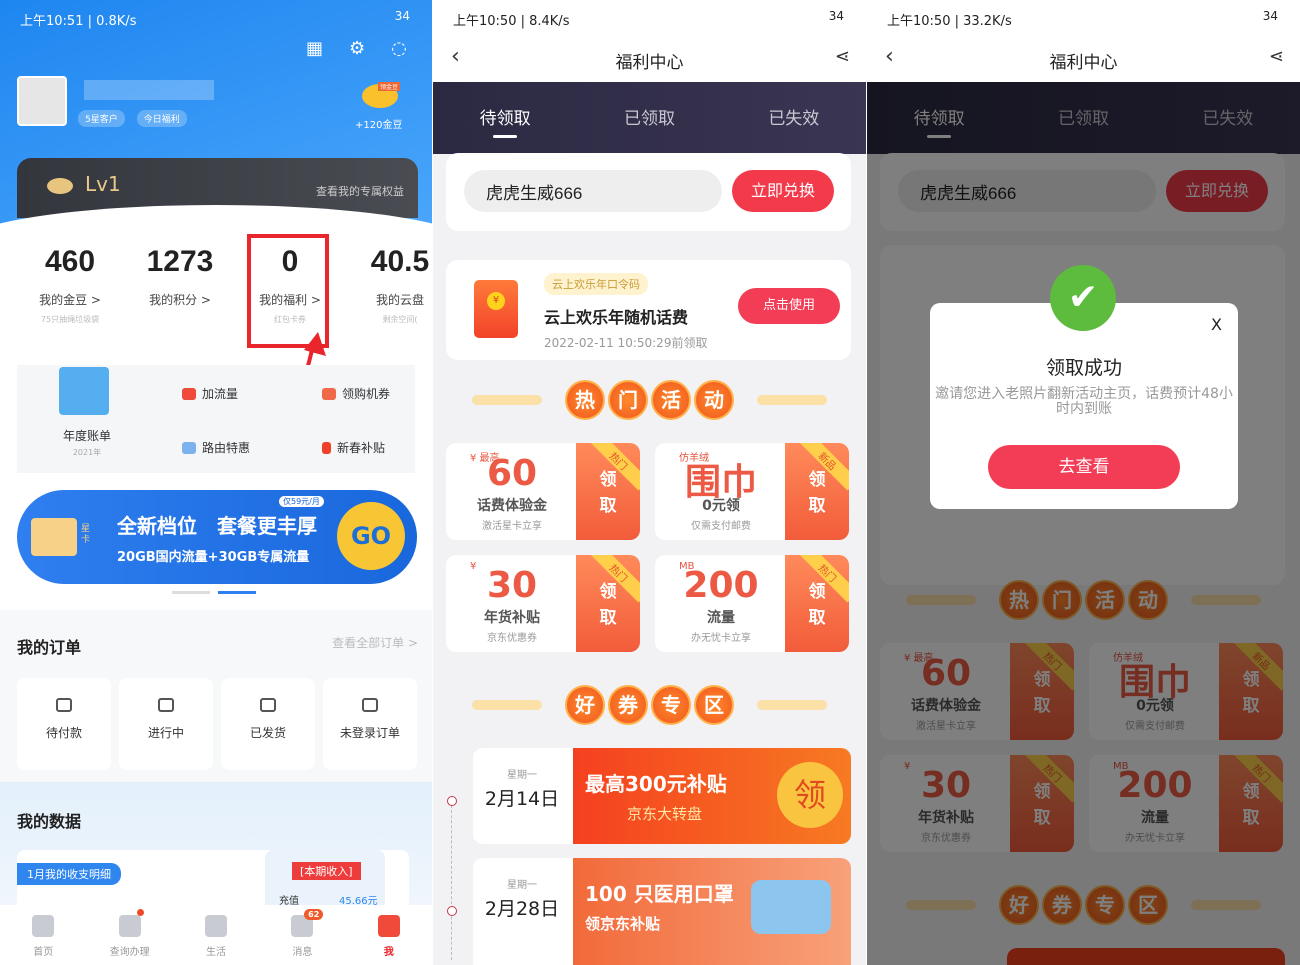 The width and height of the screenshot is (1300, 965). What do you see at coordinates (42, 101) in the screenshot?
I see `avatar` at bounding box center [42, 101].